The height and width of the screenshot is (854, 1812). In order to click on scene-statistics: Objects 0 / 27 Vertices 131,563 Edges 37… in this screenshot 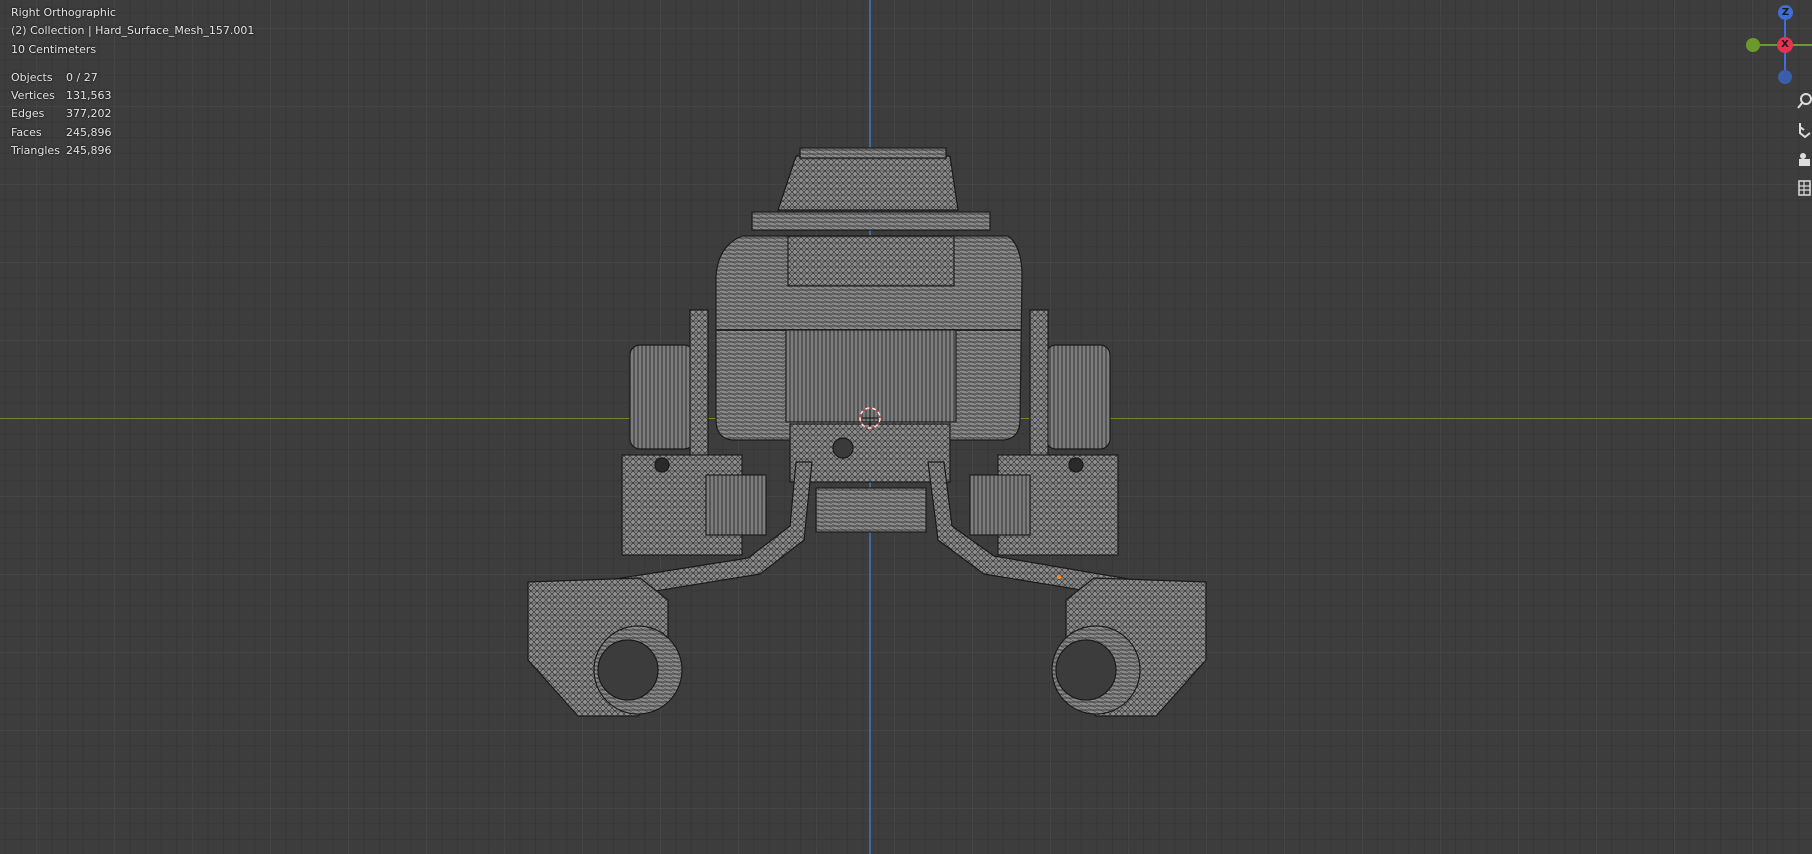, I will do `click(132, 114)`.